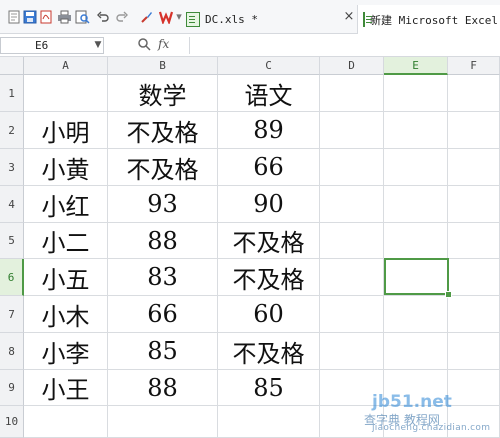  What do you see at coordinates (474, 277) in the screenshot?
I see `cell-f6` at bounding box center [474, 277].